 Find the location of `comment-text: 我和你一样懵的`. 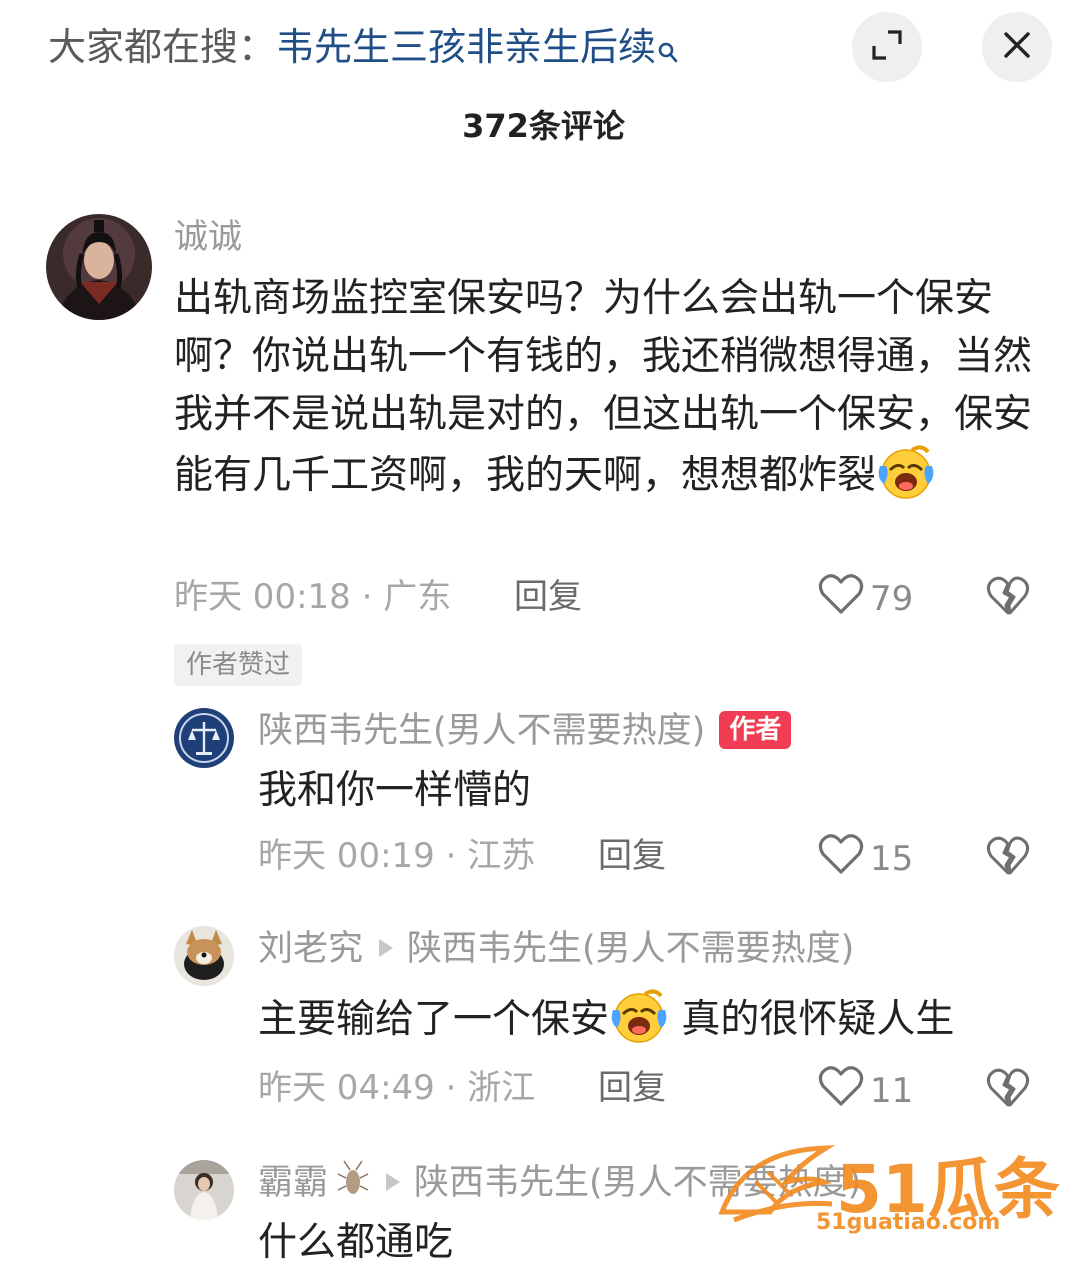

comment-text: 我和你一样懵的 is located at coordinates (395, 790).